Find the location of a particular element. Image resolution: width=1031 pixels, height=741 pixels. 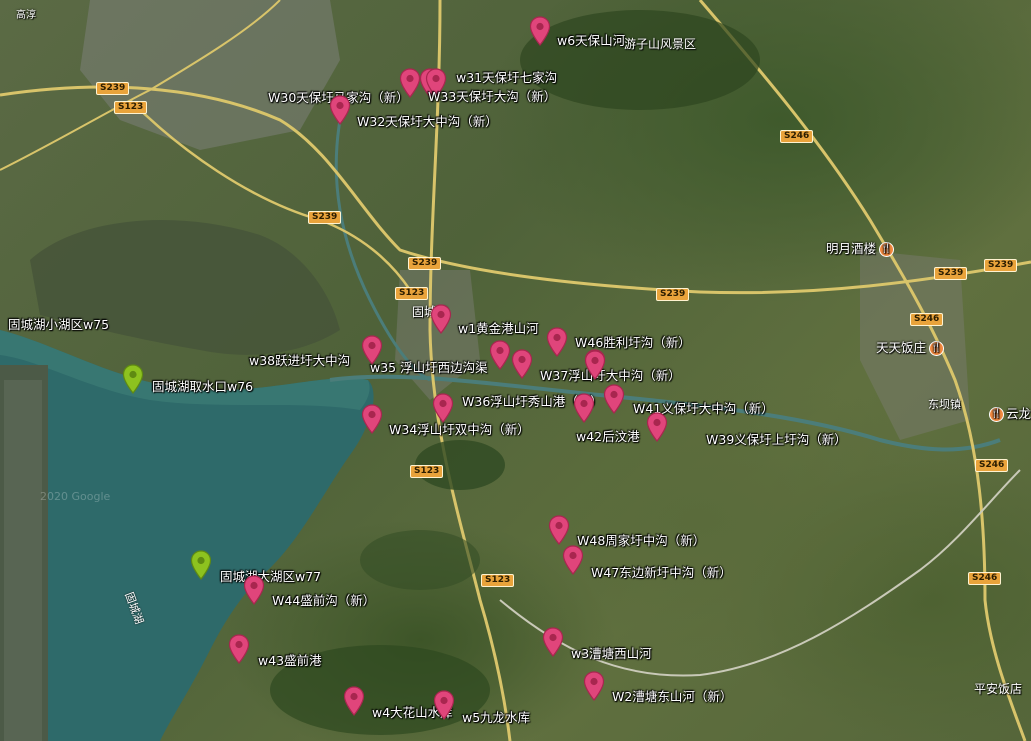

marker-label-w77: 固城湖大湖区w77 is located at coordinates (271, 576).